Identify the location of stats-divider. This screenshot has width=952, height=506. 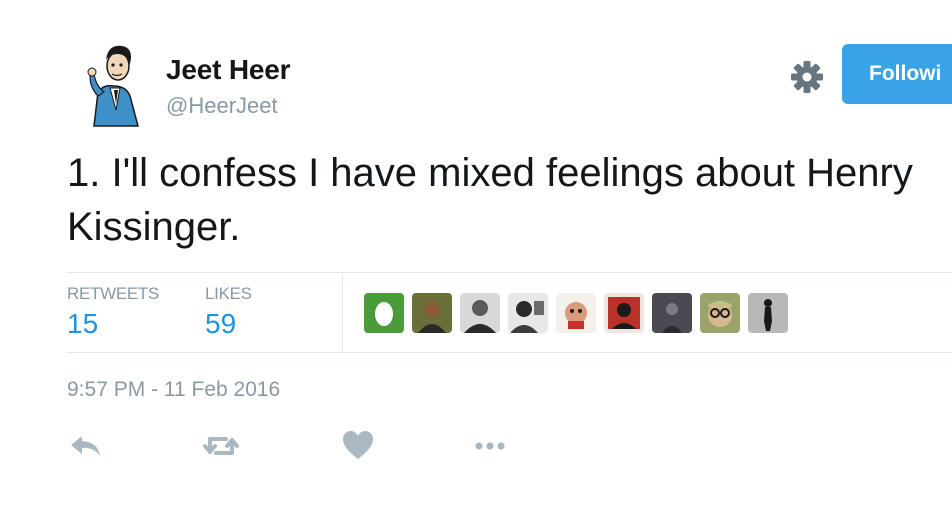
(342, 313).